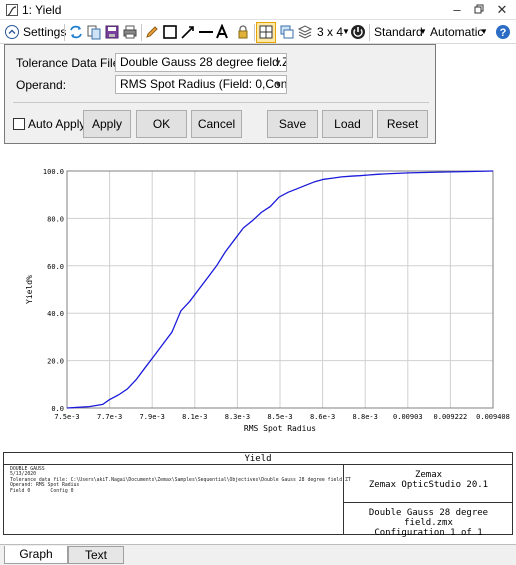 Image resolution: width=516 pixels, height=565 pixels. I want to click on minimize-button: –, so click(457, 10).